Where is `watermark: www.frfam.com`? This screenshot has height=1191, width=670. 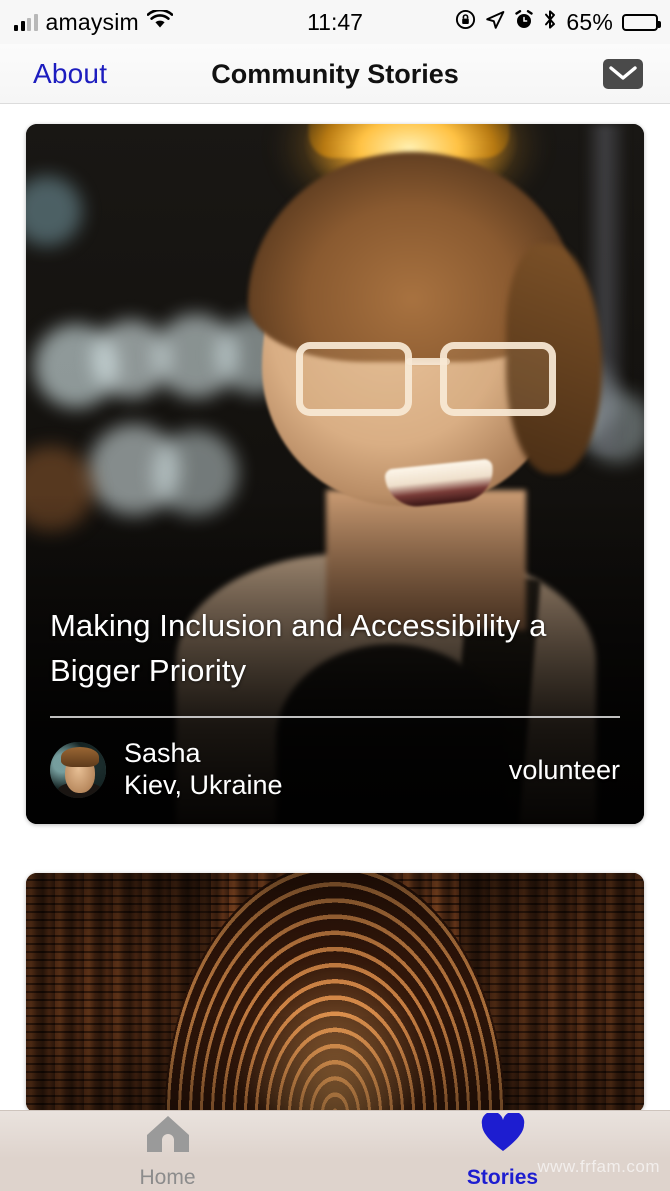 watermark: www.frfam.com is located at coordinates (598, 1166).